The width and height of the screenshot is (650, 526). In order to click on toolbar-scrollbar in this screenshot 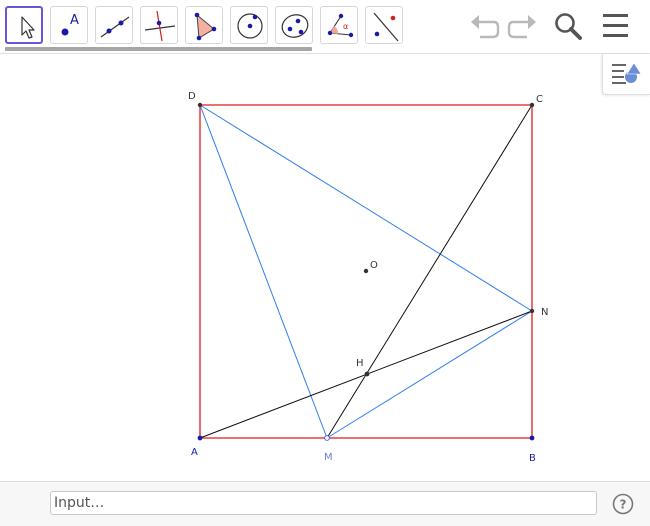, I will do `click(158, 49)`.